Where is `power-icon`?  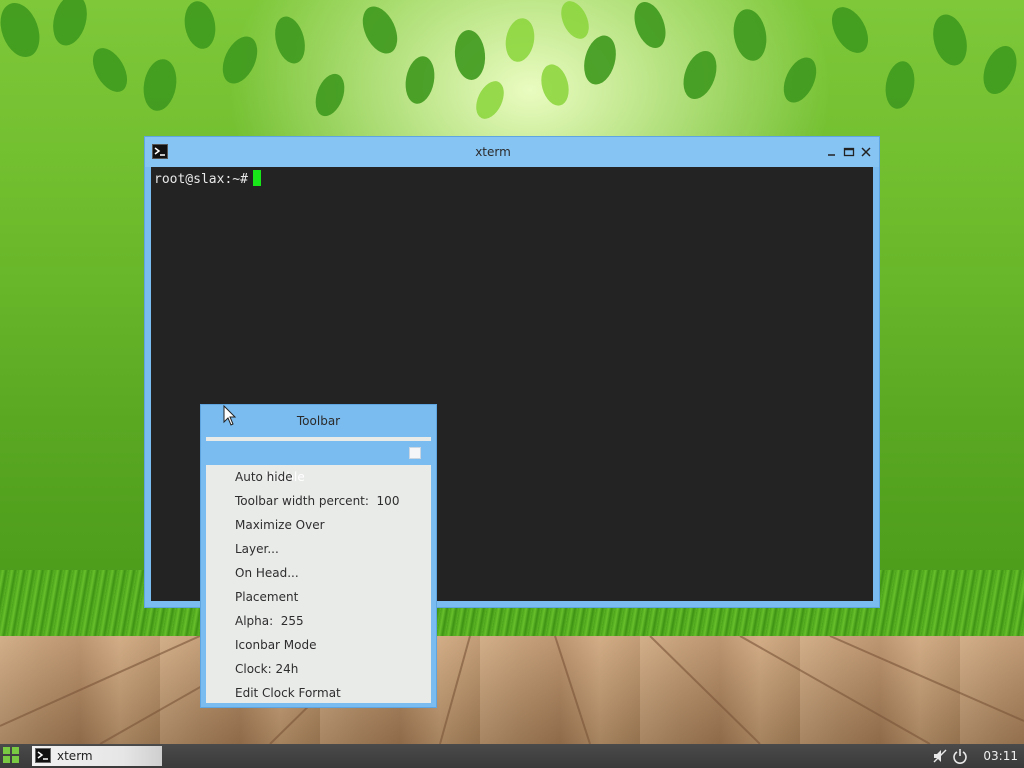
power-icon is located at coordinates (960, 756).